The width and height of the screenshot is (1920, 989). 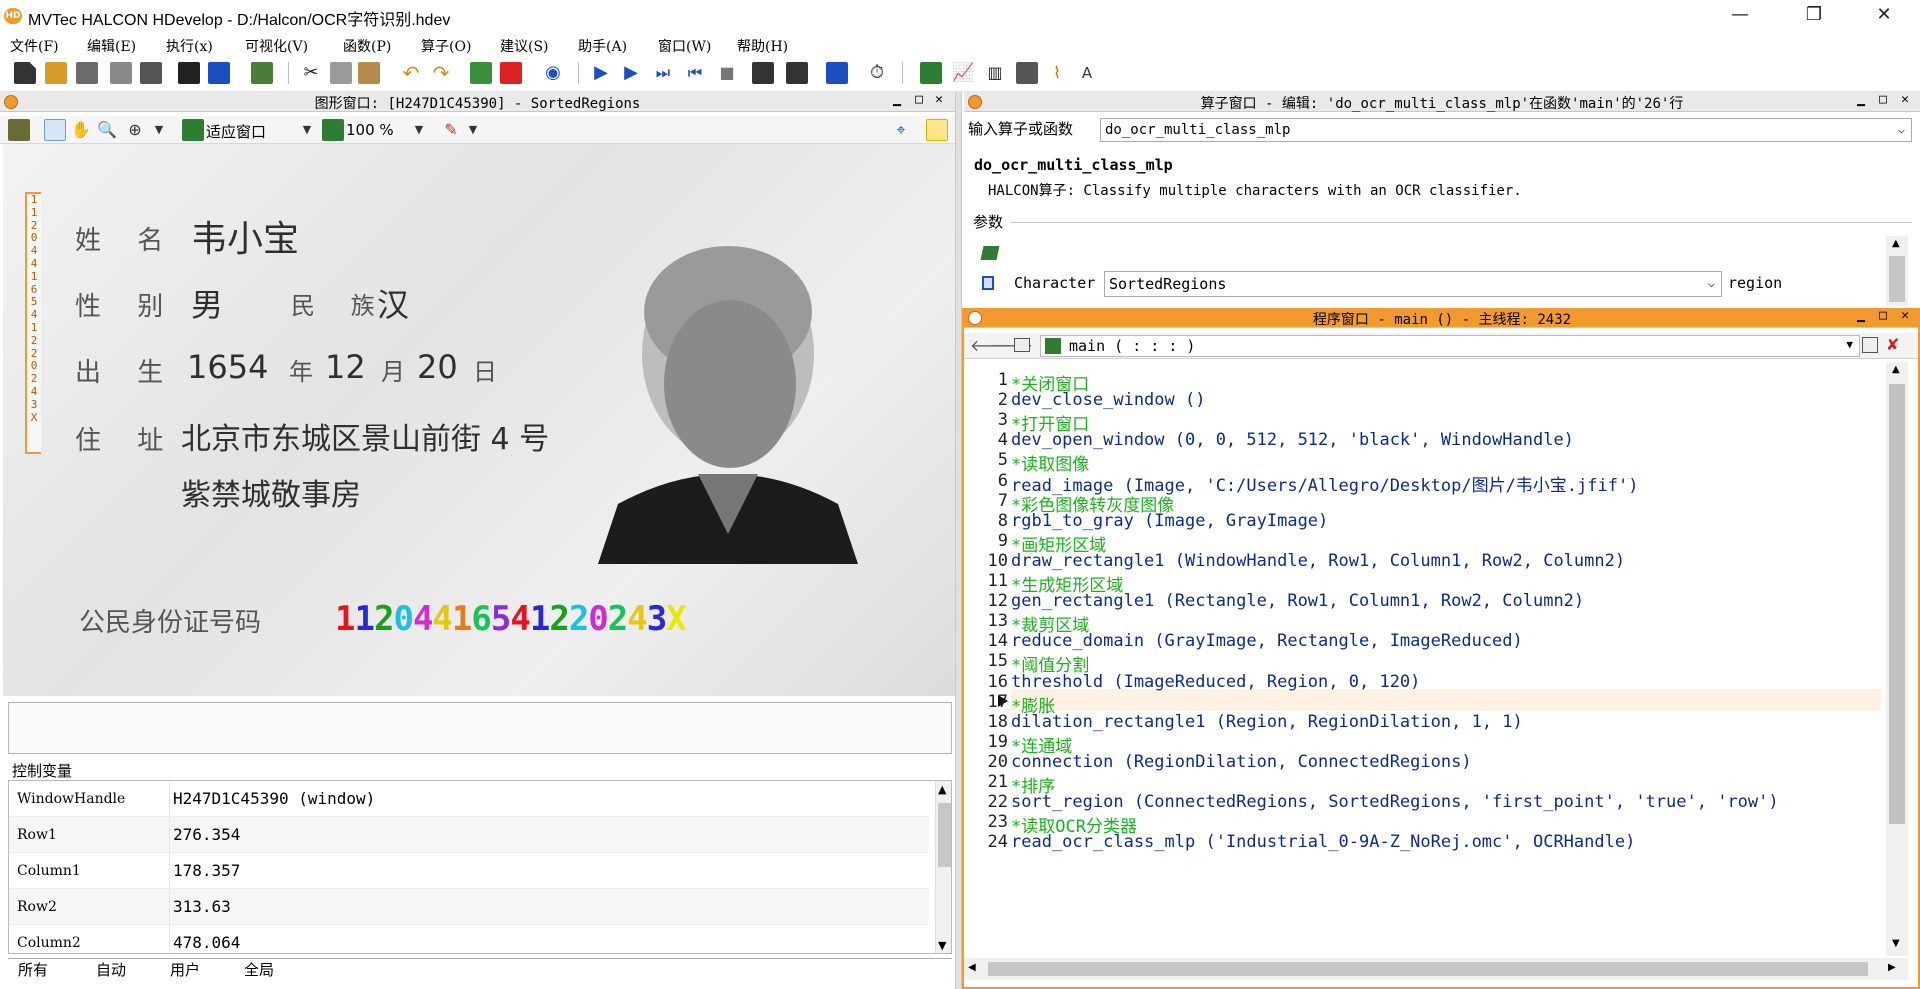 I want to click on open-example-icon, so click(x=87, y=73).